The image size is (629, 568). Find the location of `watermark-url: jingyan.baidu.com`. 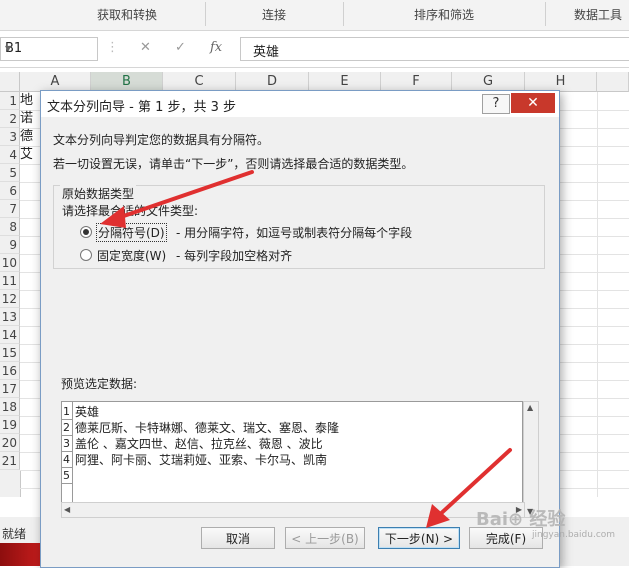

watermark-url: jingyan.baidu.com is located at coordinates (574, 535).